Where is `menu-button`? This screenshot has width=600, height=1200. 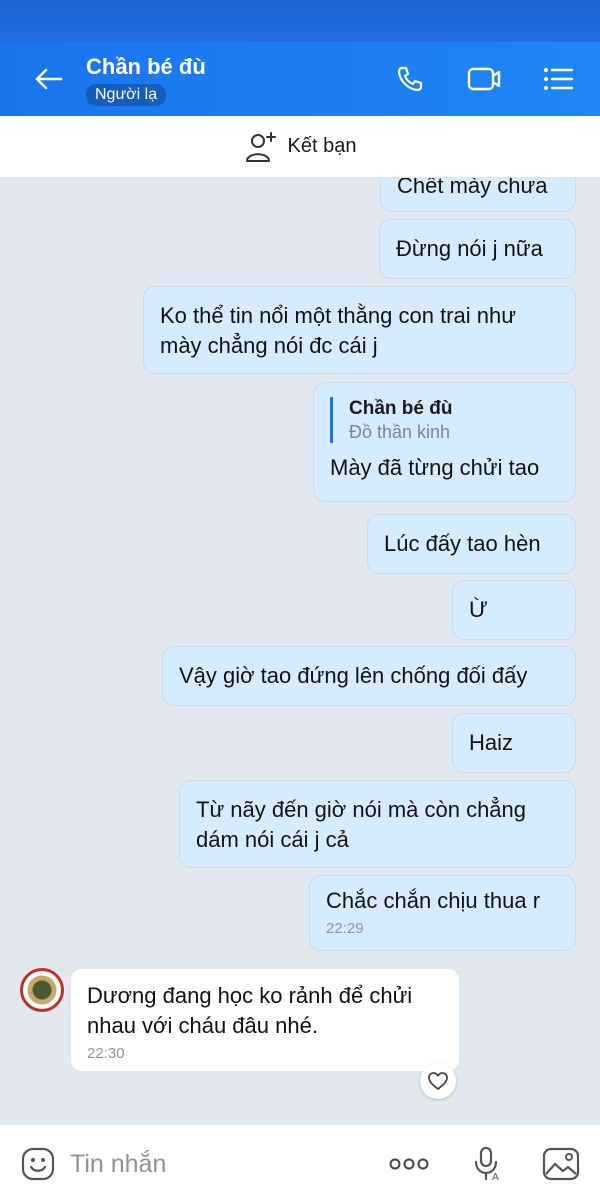 menu-button is located at coordinates (558, 79).